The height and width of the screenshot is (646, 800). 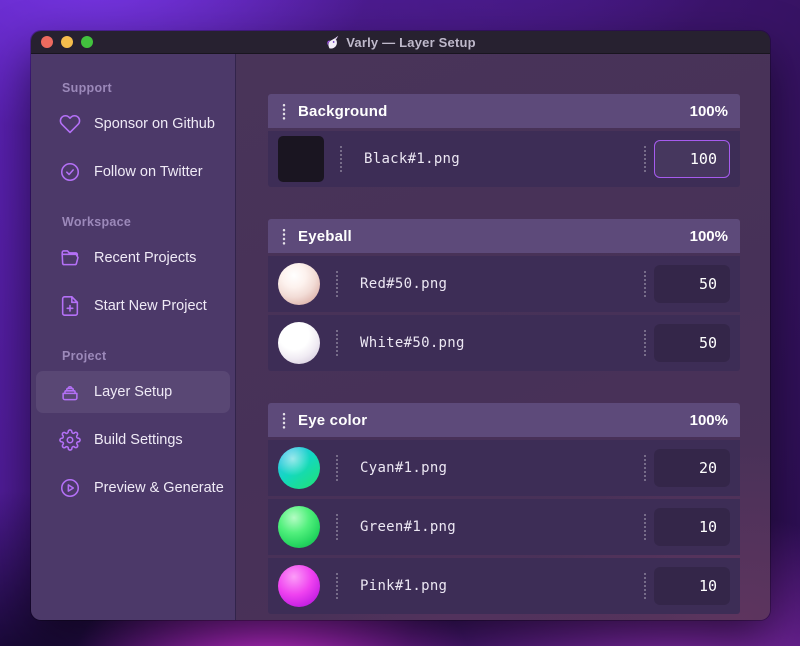 What do you see at coordinates (47, 42) in the screenshot?
I see `close-button` at bounding box center [47, 42].